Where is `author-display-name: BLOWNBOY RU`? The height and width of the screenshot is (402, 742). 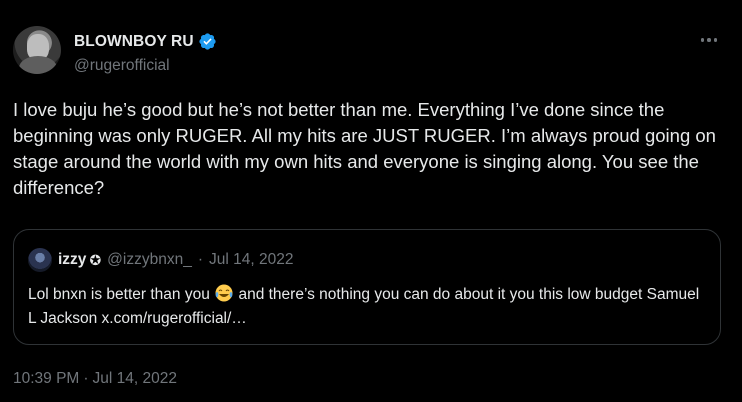 author-display-name: BLOWNBOY RU is located at coordinates (134, 42).